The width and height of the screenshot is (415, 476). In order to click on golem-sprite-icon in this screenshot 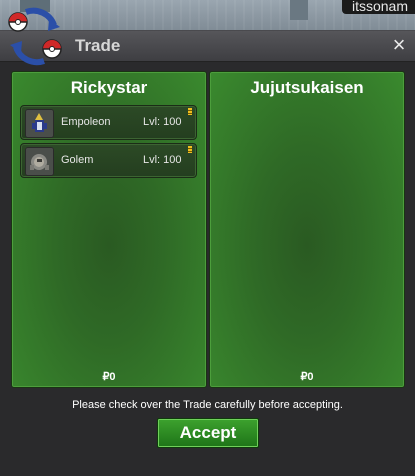, I will do `click(39, 161)`.